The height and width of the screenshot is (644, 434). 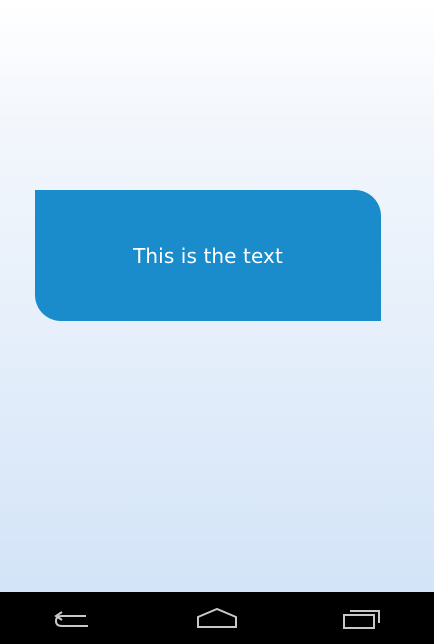 I want to click on back-icon, so click(x=71, y=619).